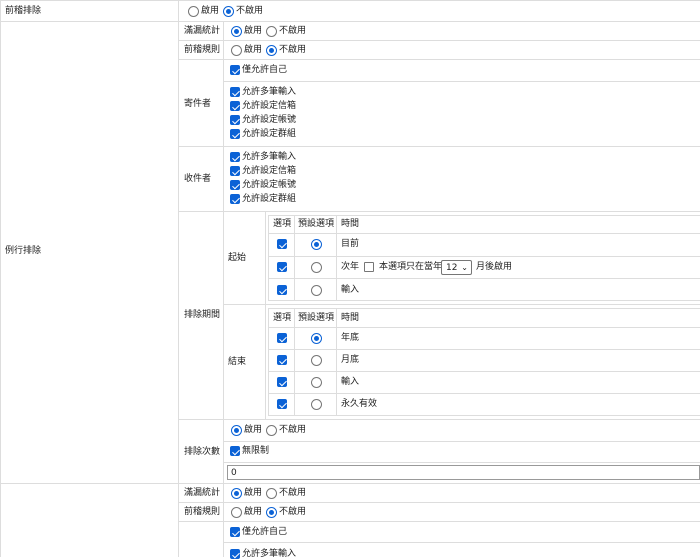 The height and width of the screenshot is (560, 700). I want to click on period-start-label: 起始, so click(237, 258).